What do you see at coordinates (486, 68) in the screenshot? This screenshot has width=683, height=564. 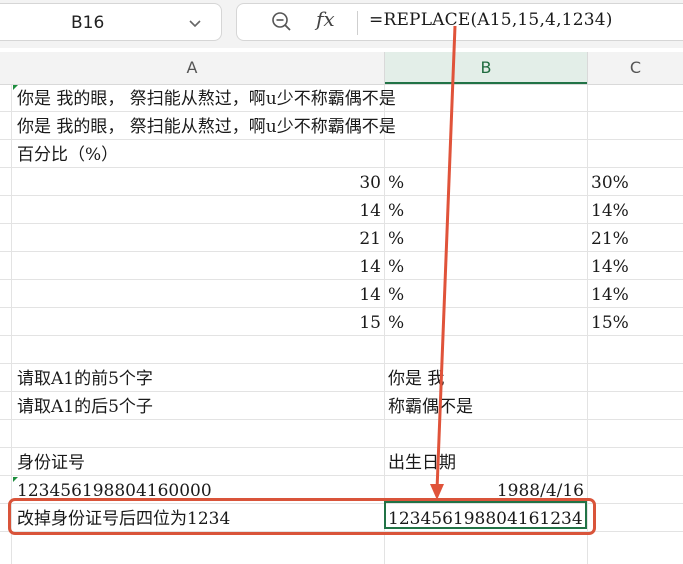 I see `column-header-b: B` at bounding box center [486, 68].